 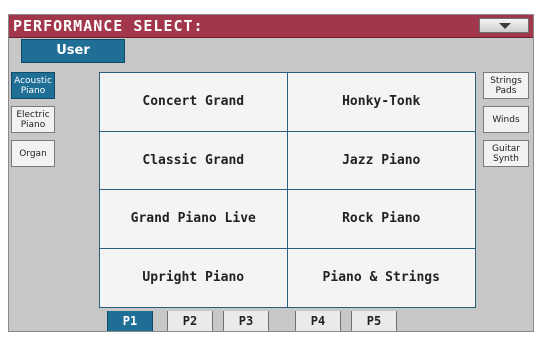 What do you see at coordinates (374, 321) in the screenshot?
I see `tab-page-p5: P5` at bounding box center [374, 321].